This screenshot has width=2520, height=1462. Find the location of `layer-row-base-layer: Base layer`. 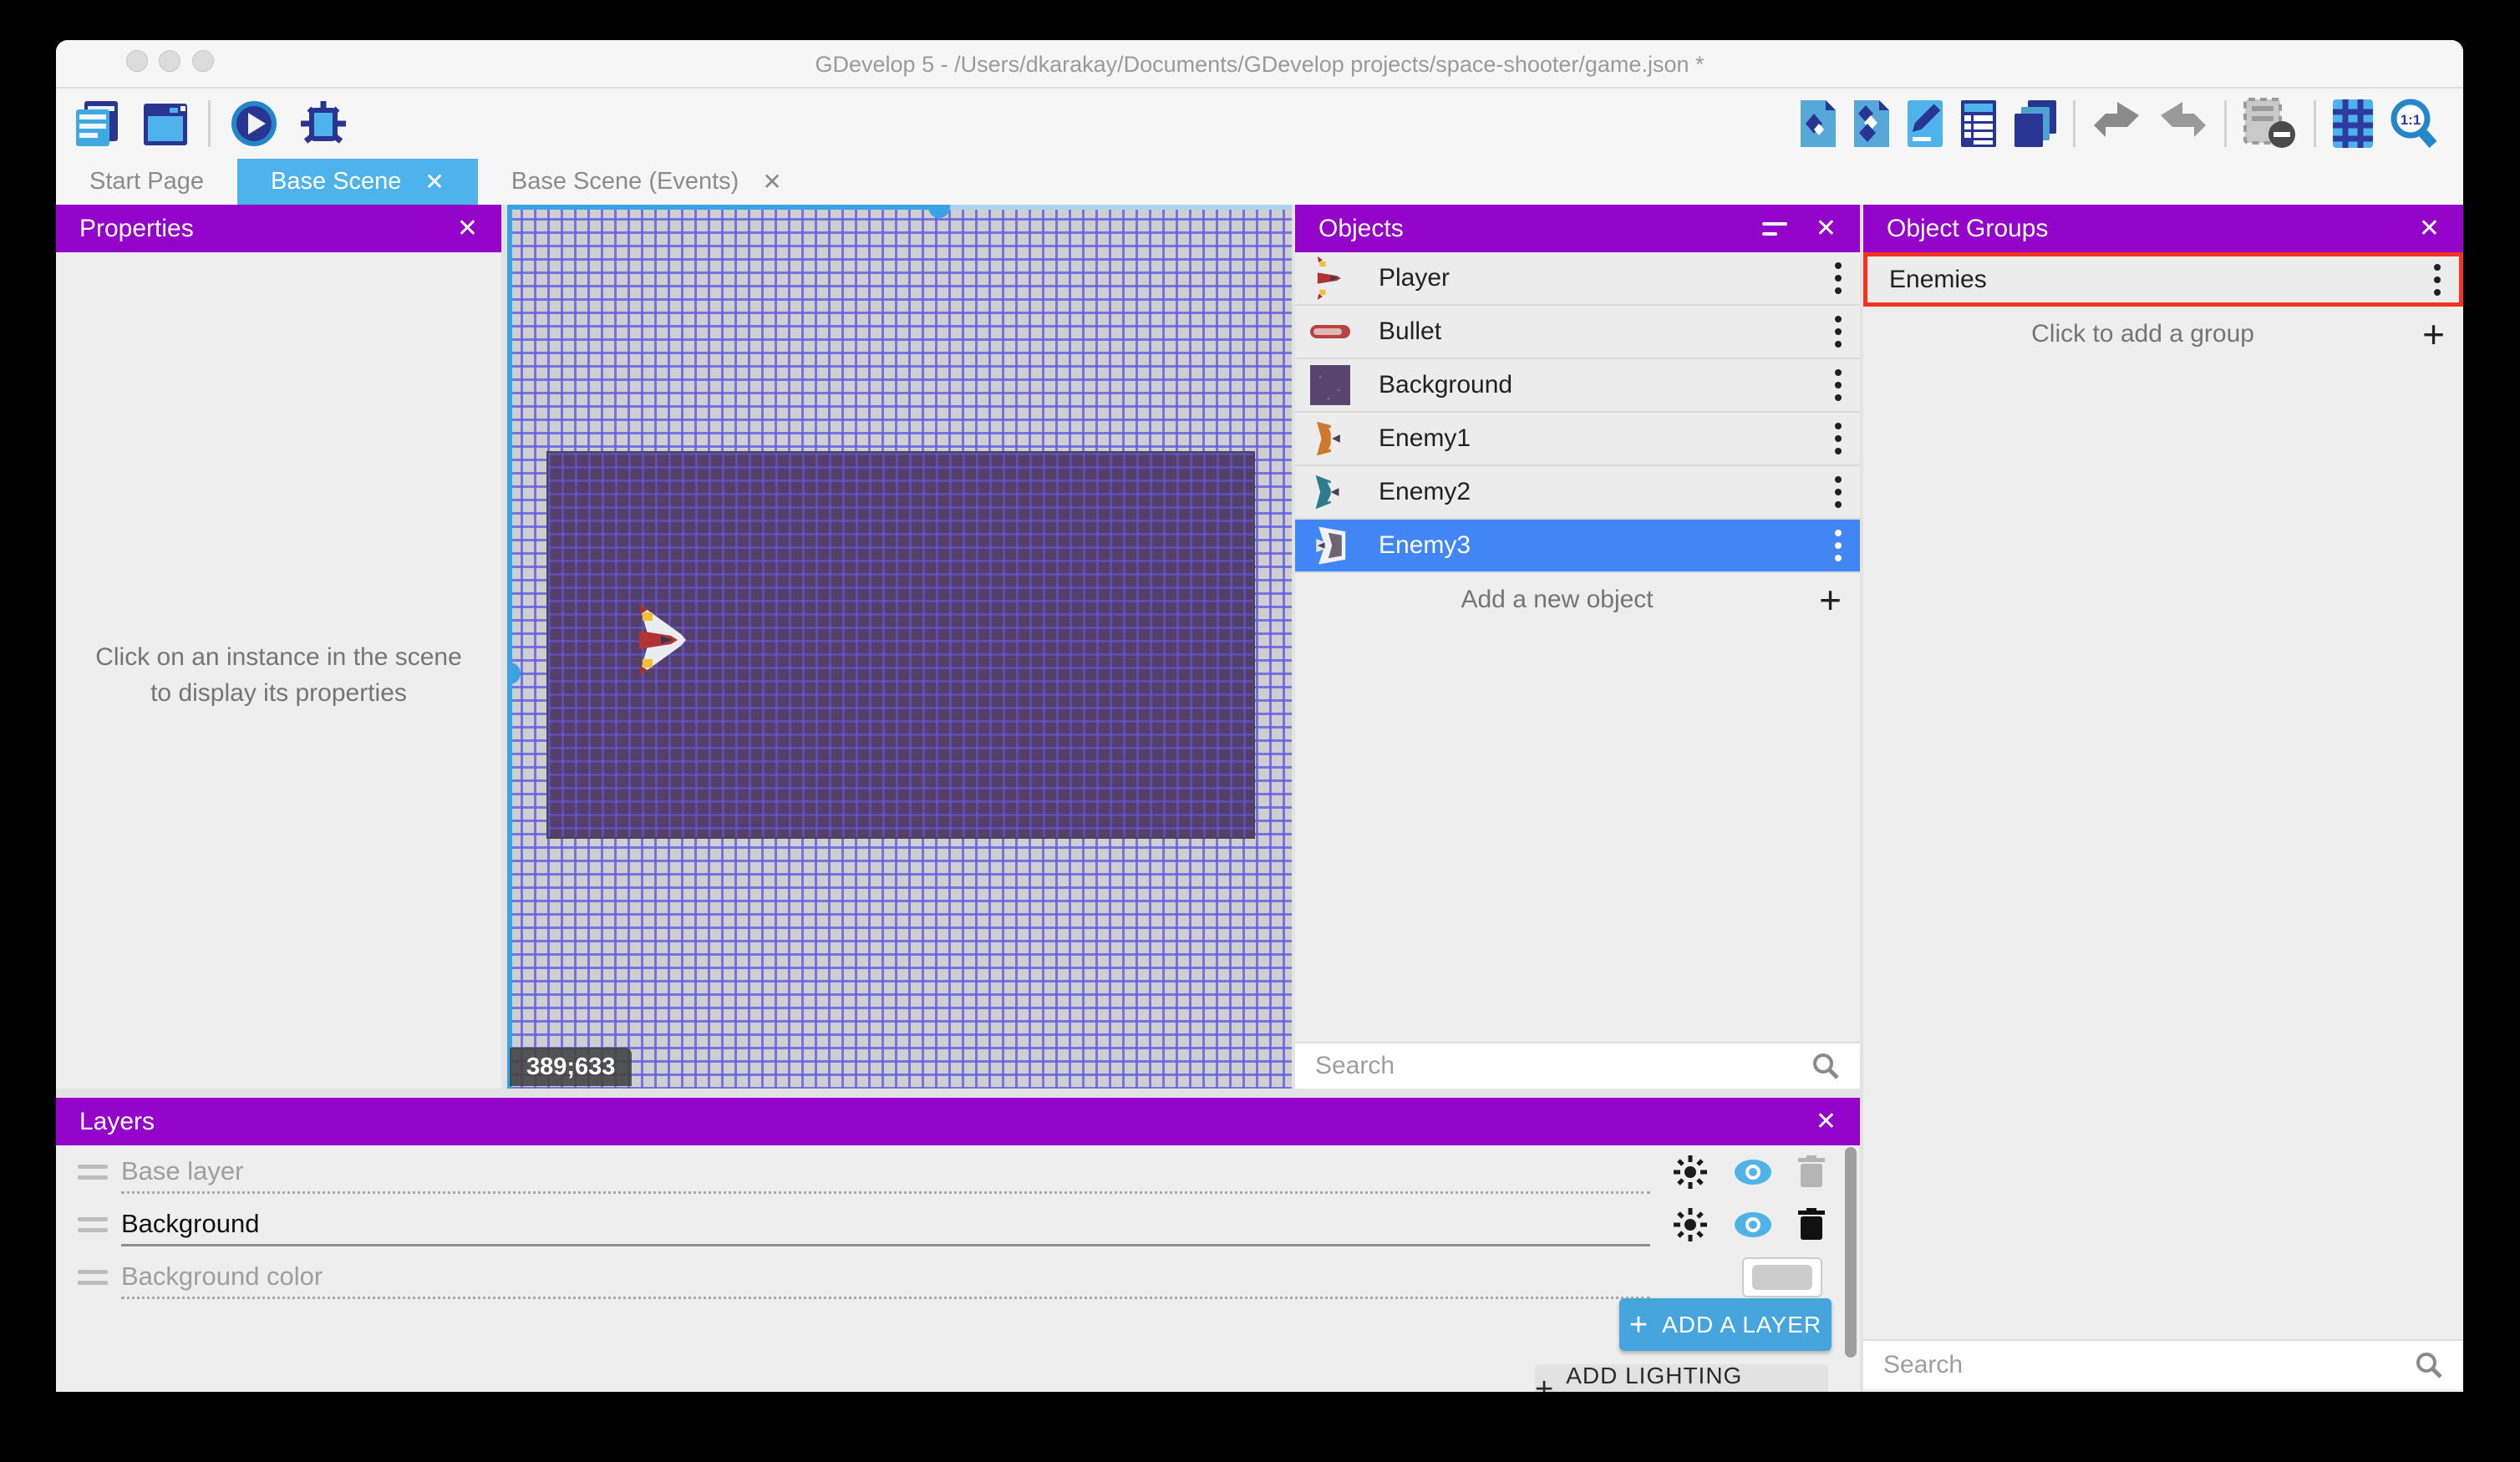

layer-row-base-layer: Base layer is located at coordinates (958, 1171).